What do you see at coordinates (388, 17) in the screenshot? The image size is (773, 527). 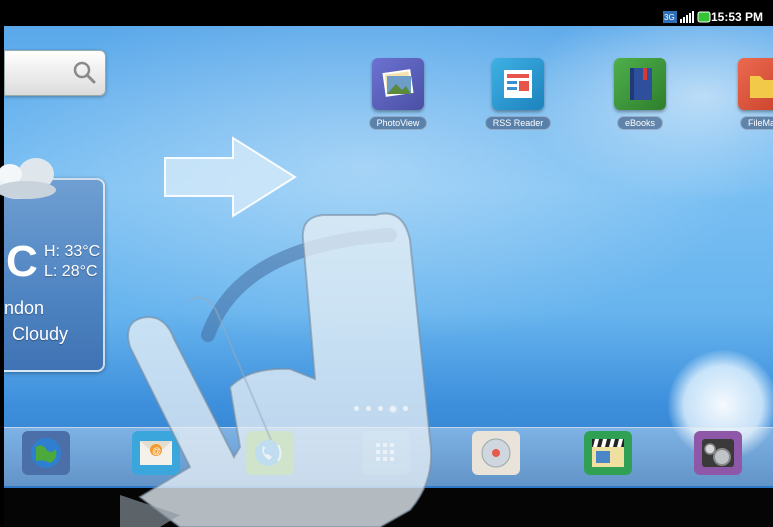 I see `status-bar: 3G 15:53 PM` at bounding box center [388, 17].